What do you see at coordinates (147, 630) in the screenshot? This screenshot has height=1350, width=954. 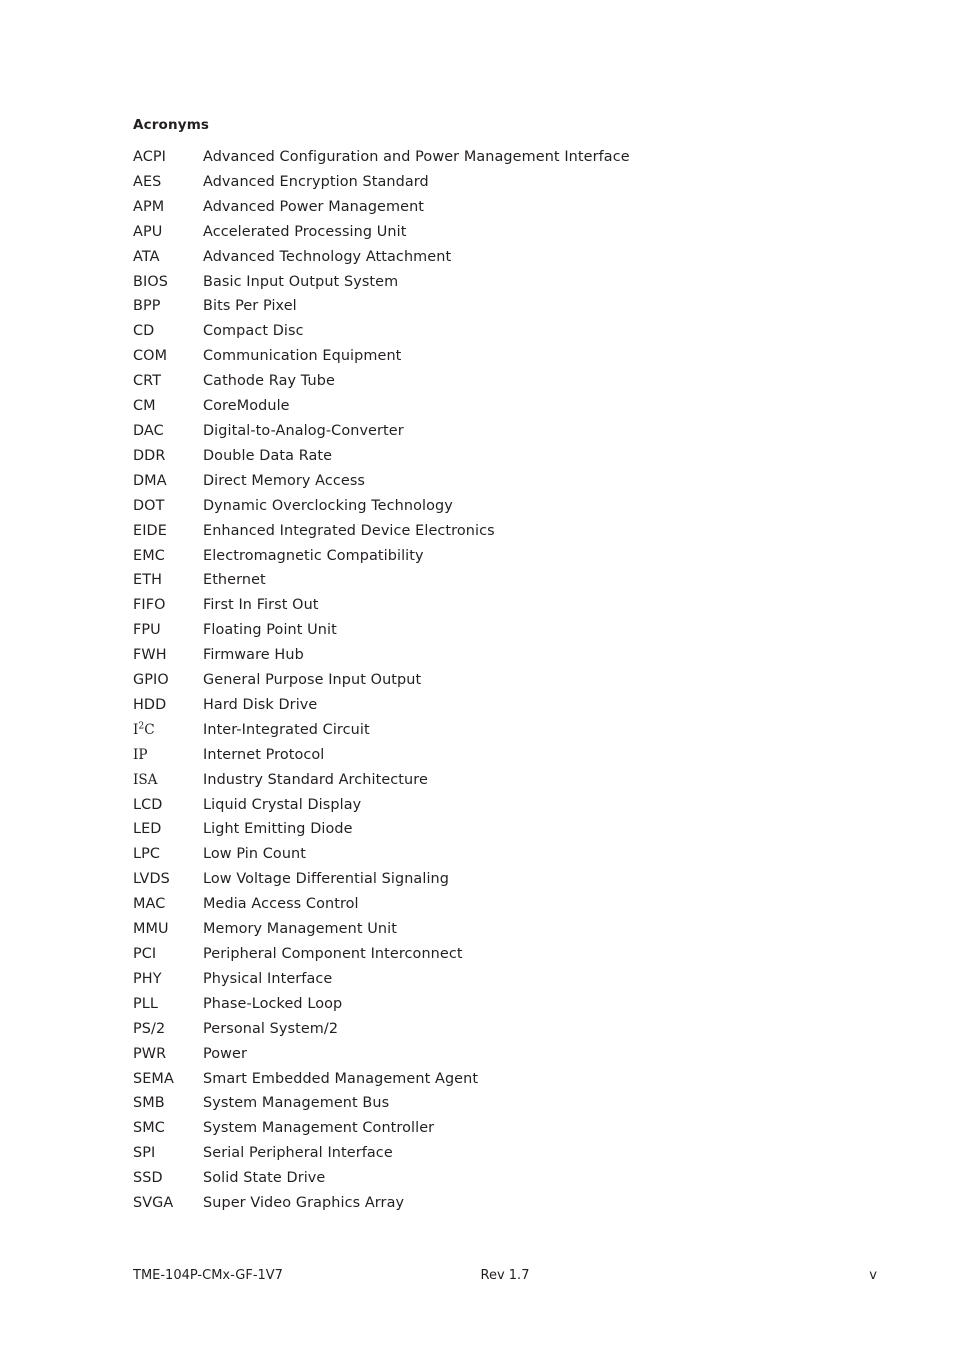 I see `acronym-term: FPU` at bounding box center [147, 630].